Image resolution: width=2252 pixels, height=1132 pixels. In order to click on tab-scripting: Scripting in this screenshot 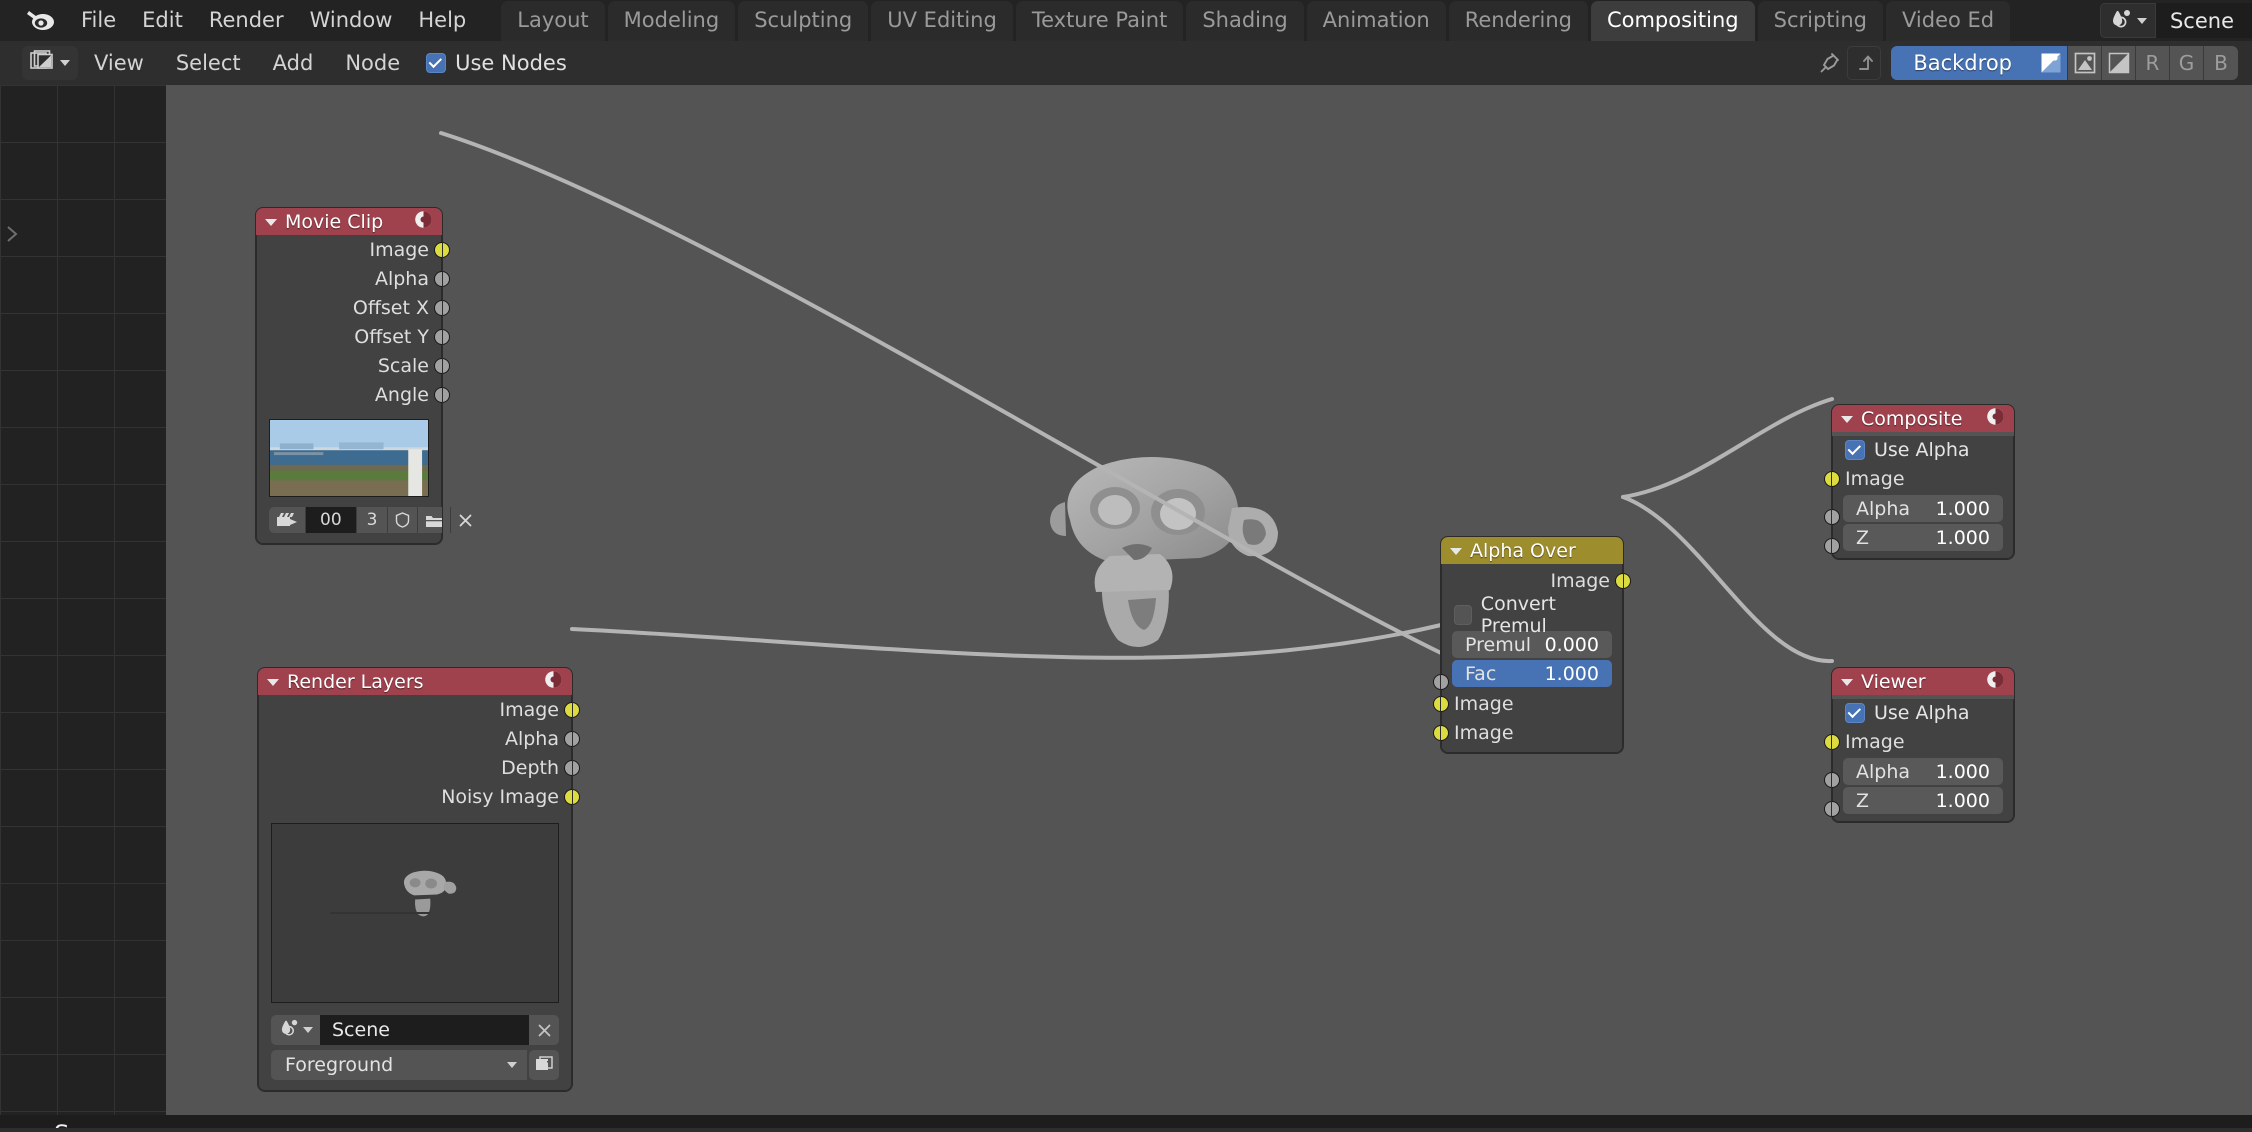, I will do `click(1820, 21)`.